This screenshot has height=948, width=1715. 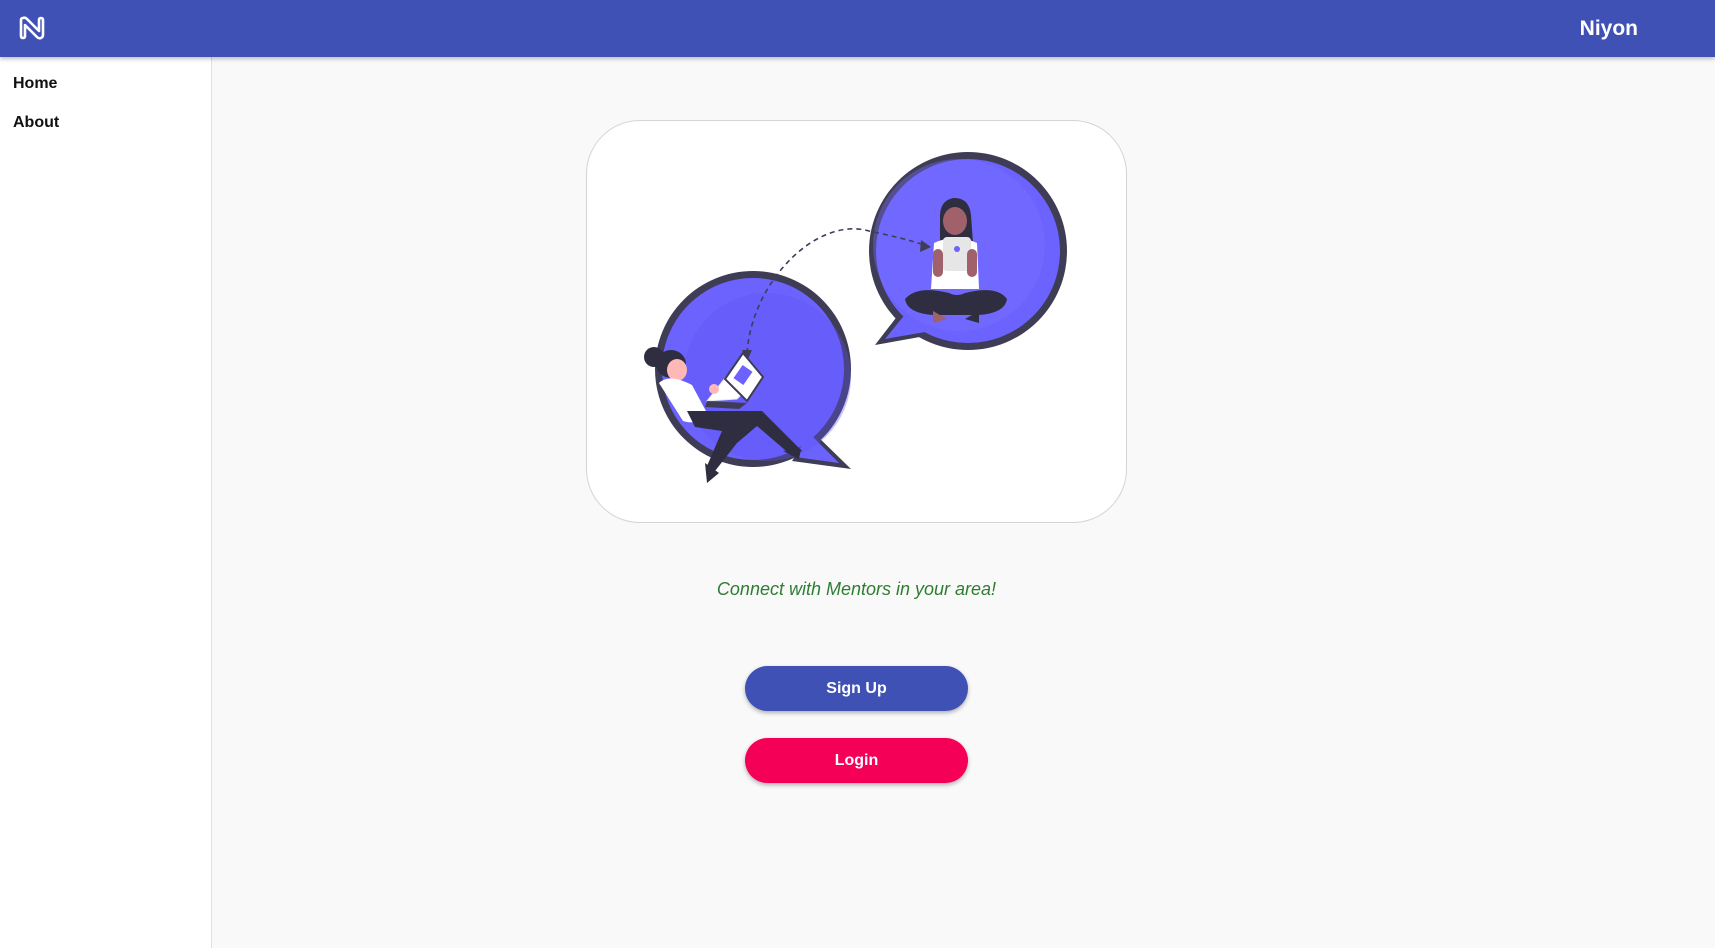 What do you see at coordinates (1609, 29) in the screenshot?
I see `user-name: Niyon` at bounding box center [1609, 29].